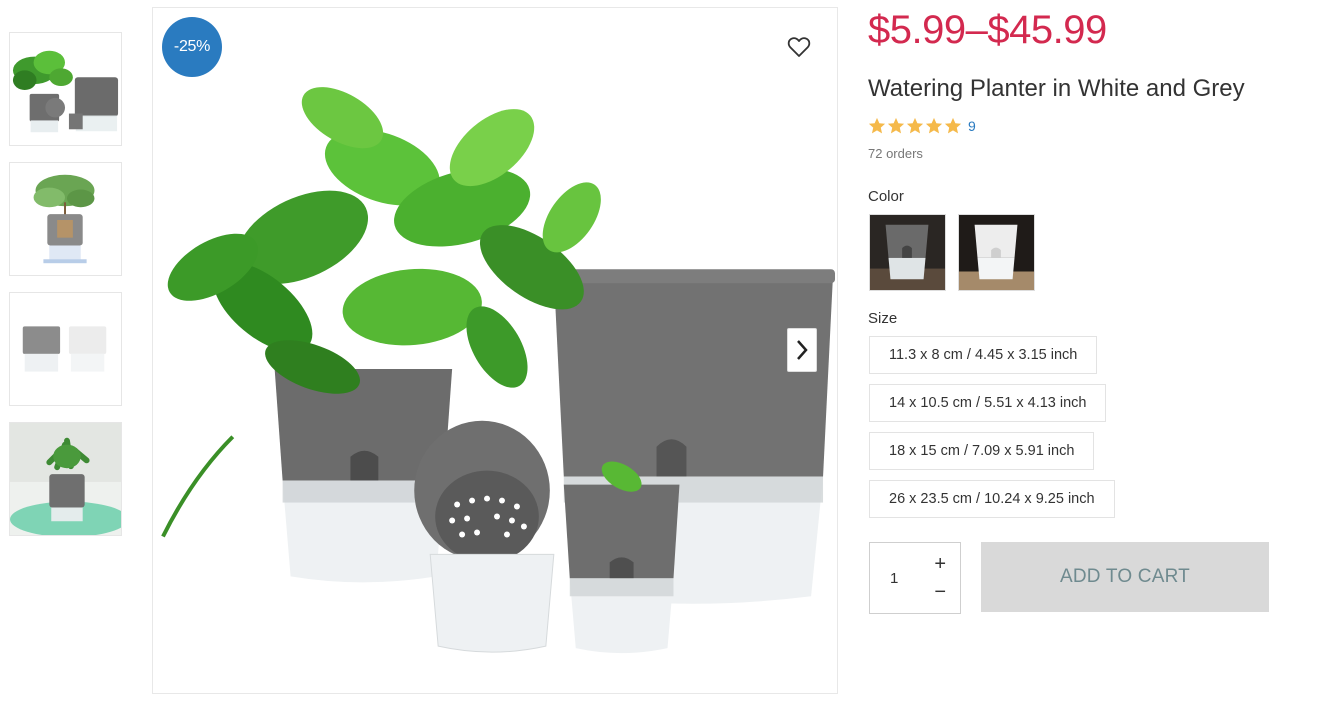 This screenshot has width=1330, height=703. I want to click on star-rating, so click(915, 126).